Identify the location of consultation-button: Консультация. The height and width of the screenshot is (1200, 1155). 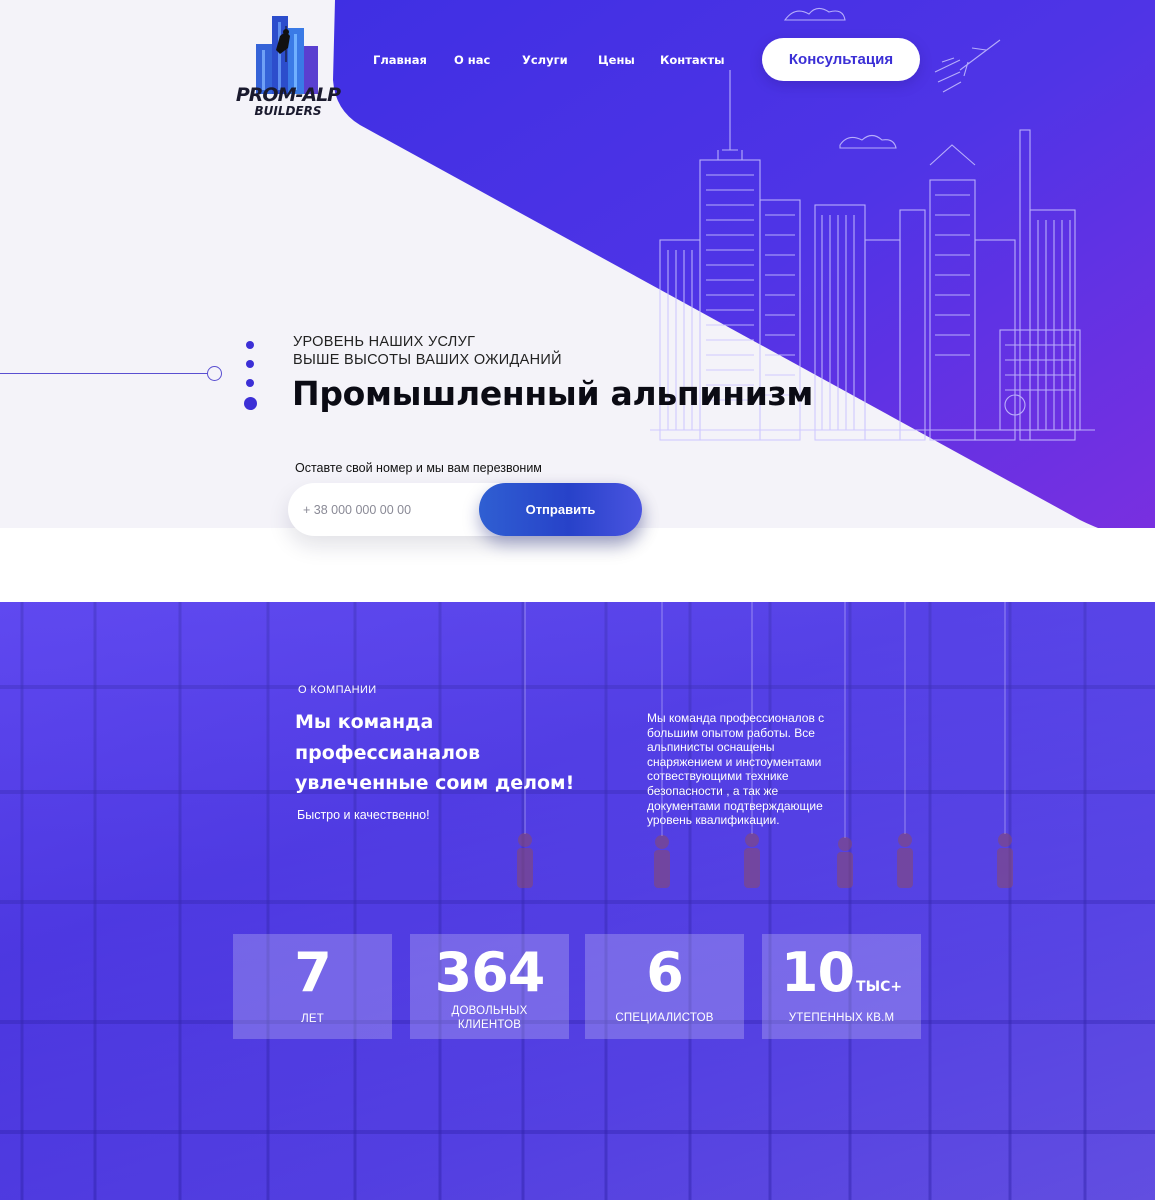
(841, 59).